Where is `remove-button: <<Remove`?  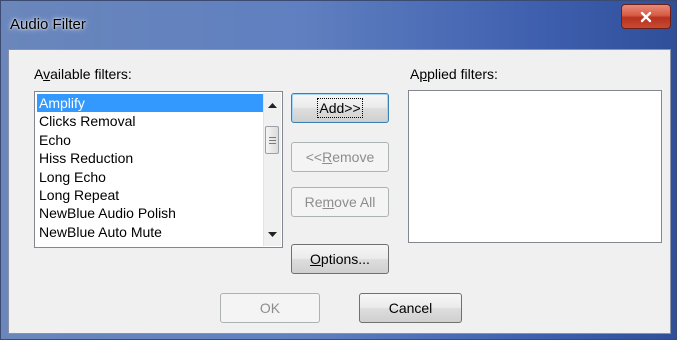
remove-button: <<Remove is located at coordinates (340, 157).